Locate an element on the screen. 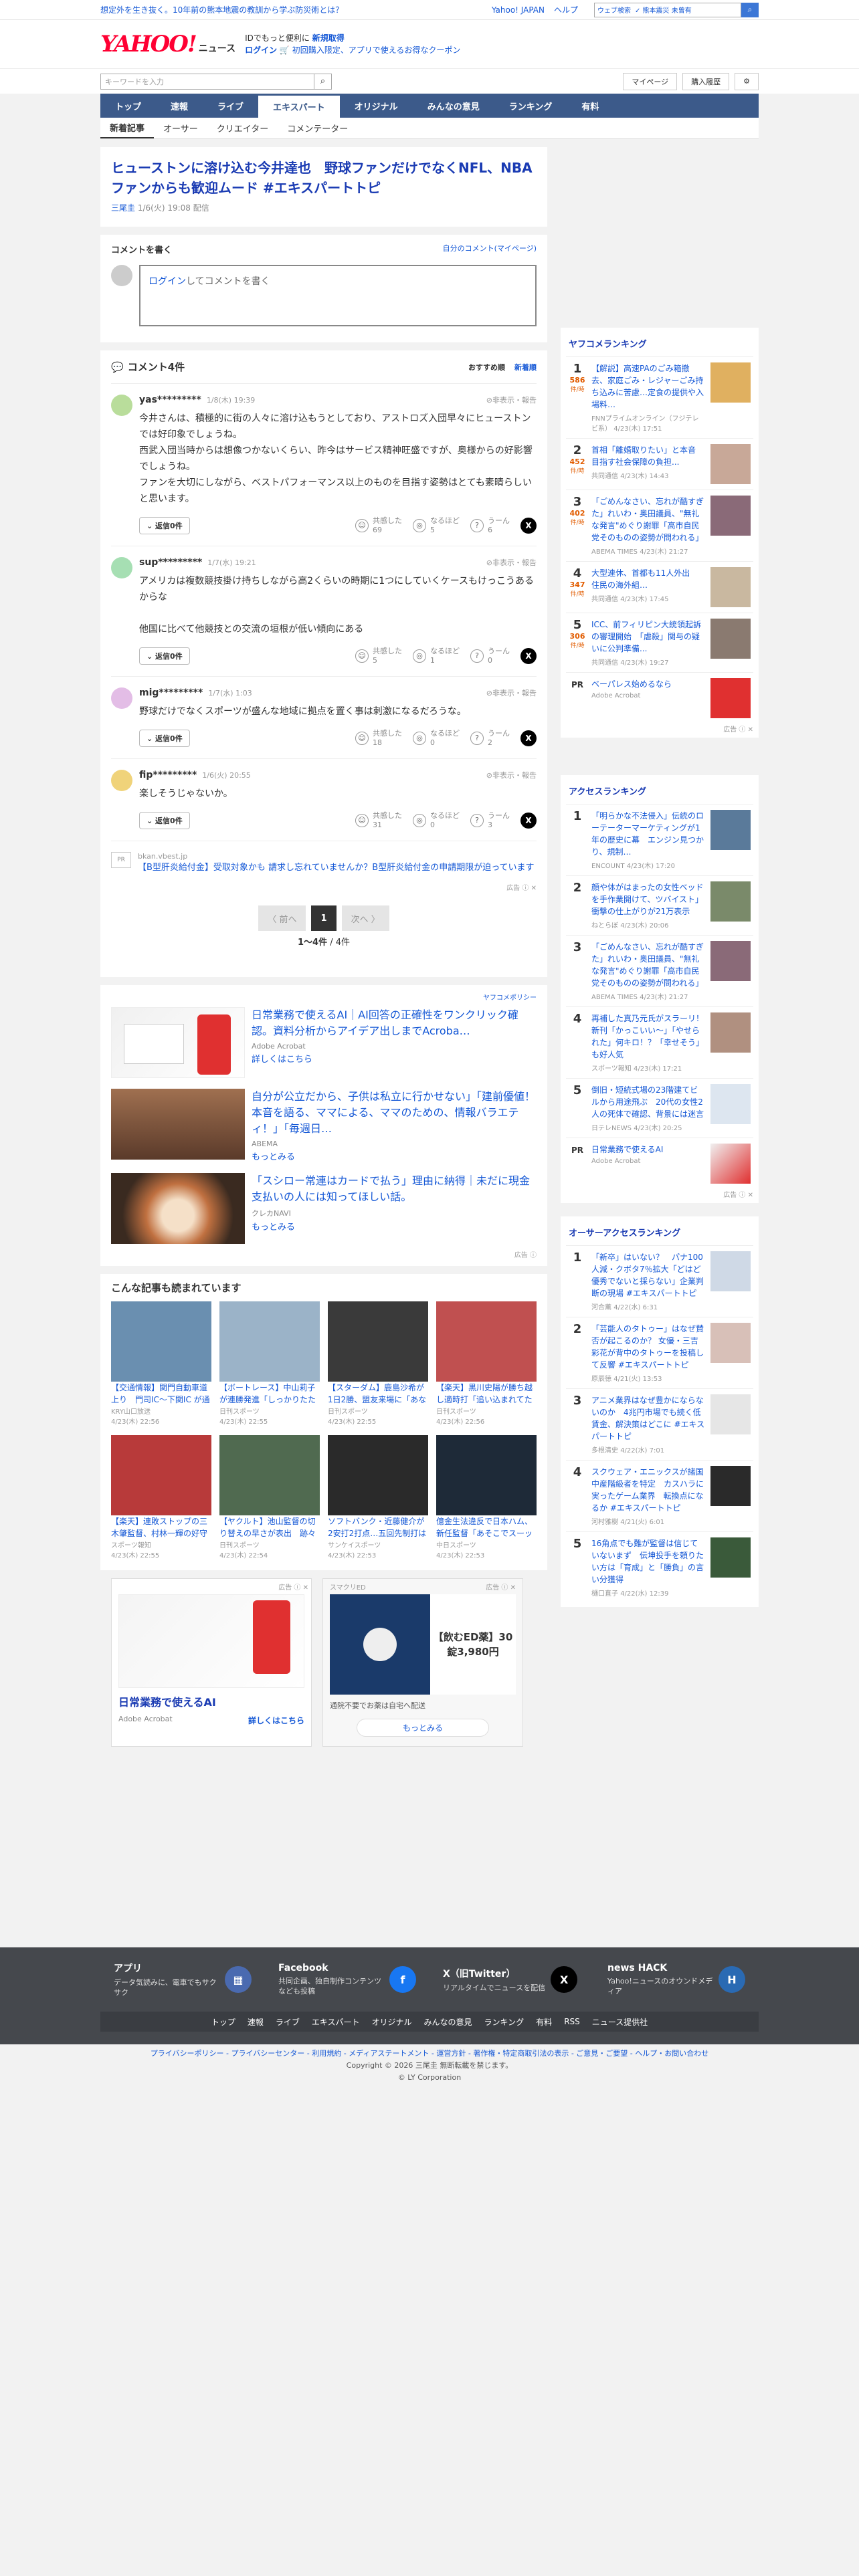 The width and height of the screenshot is (859, 2576). subnav-commentator: コメンテーター is located at coordinates (318, 128).